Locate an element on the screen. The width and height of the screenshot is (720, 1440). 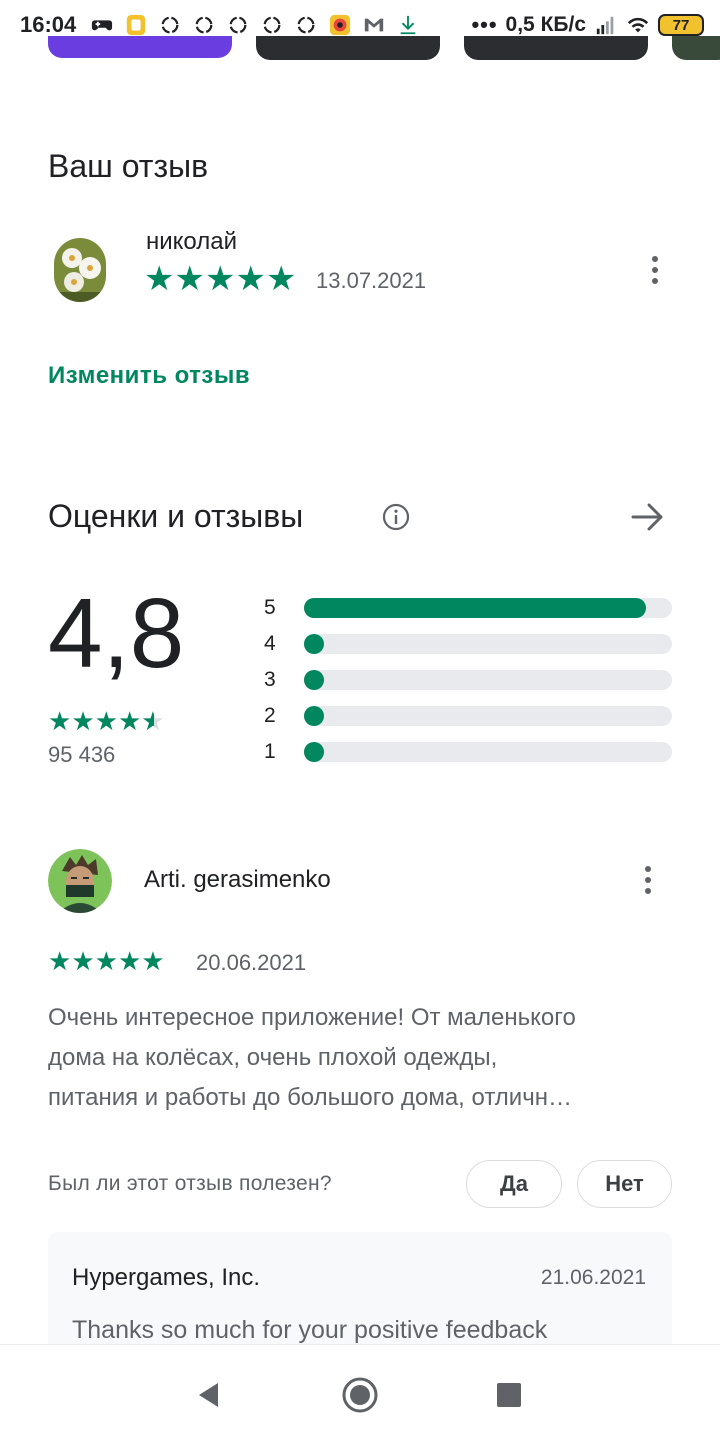
status-right: ••• 0,5 КБ/с 77 is located at coordinates (587, 25).